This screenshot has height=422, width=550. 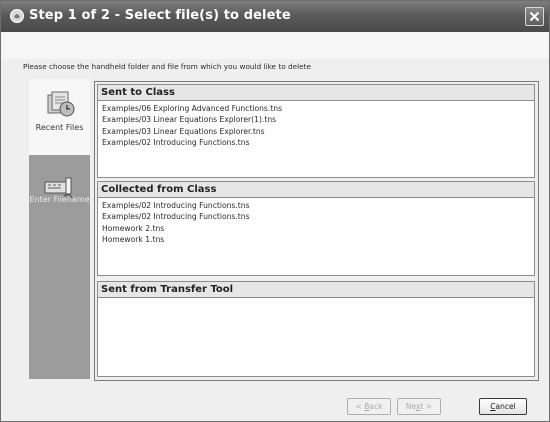 What do you see at coordinates (316, 190) in the screenshot?
I see `section-title: Collected from Class` at bounding box center [316, 190].